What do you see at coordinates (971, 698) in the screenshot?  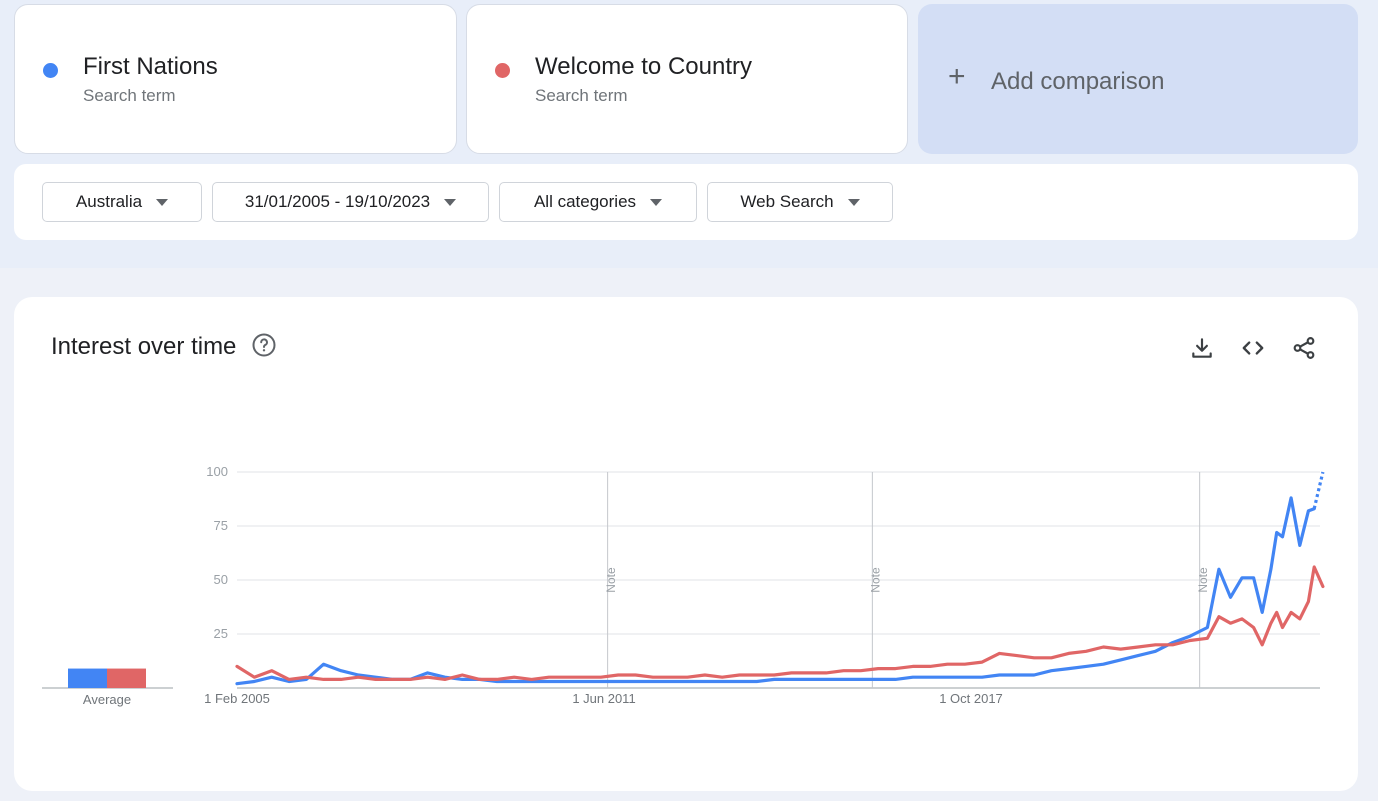 I see `x-tick-label: 1 Oct 2017` at bounding box center [971, 698].